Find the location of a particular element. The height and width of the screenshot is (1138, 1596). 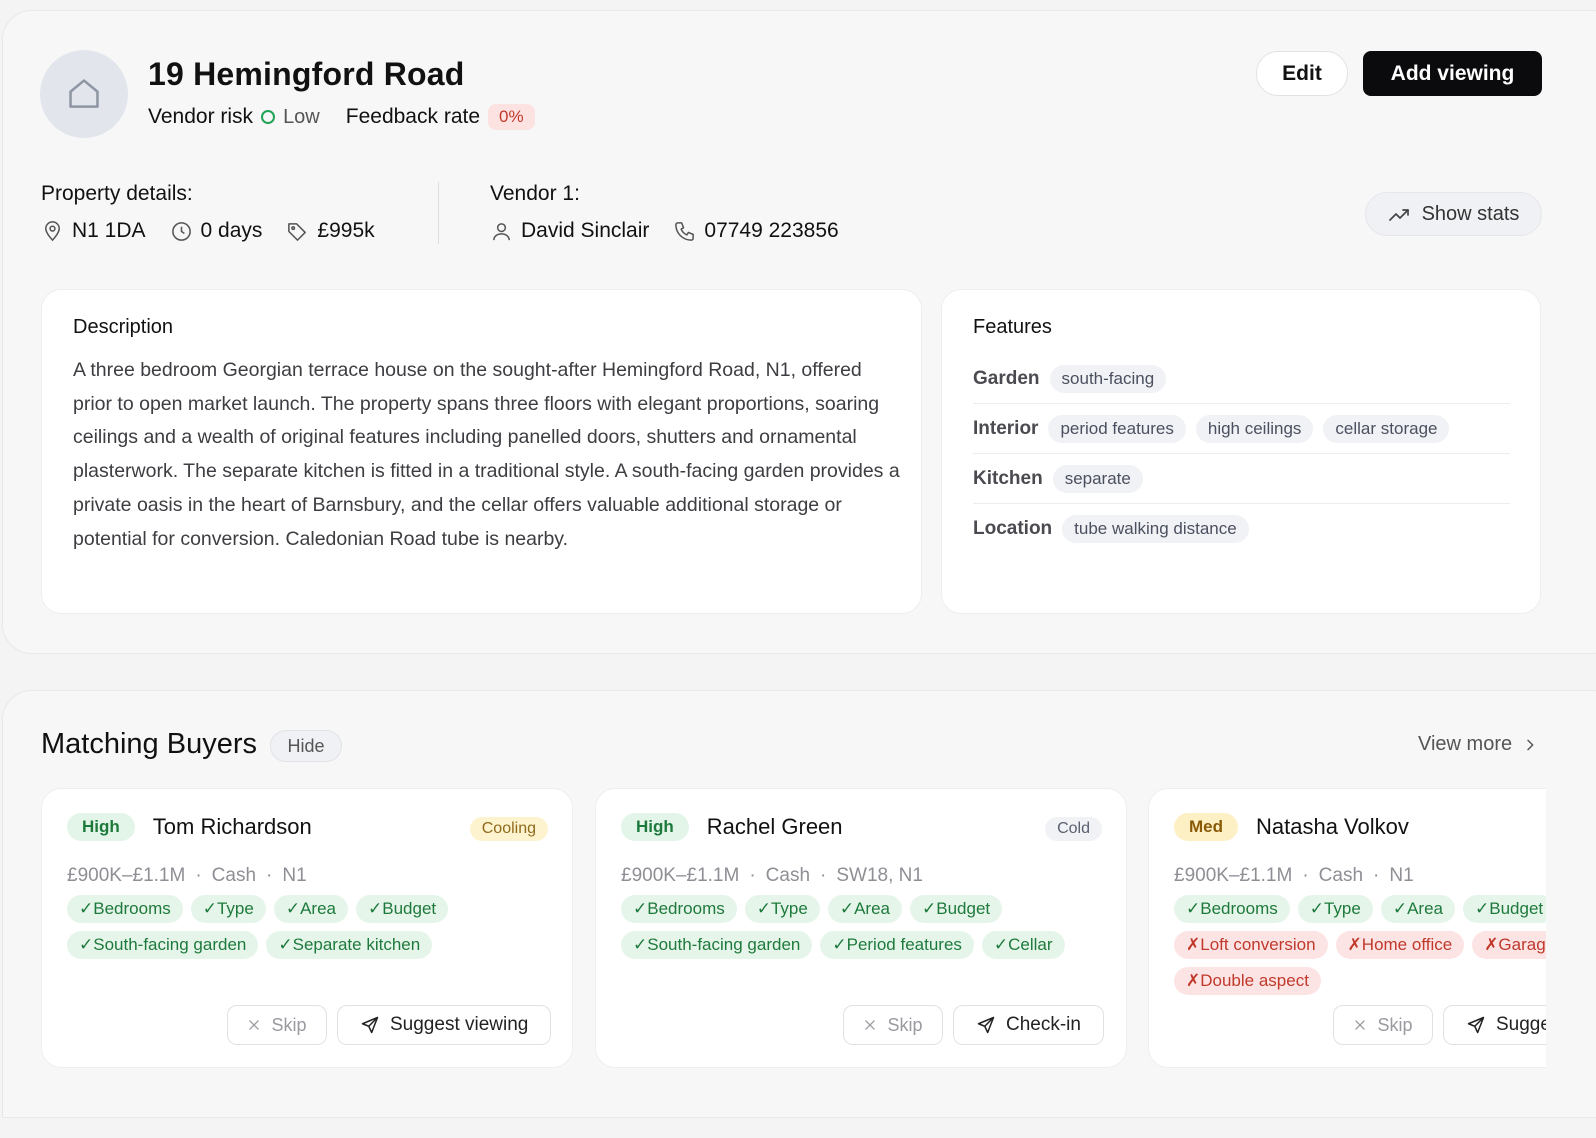

buyer-meta: £900K–£1.1M · Cash · SW18, N1 is located at coordinates (772, 875).